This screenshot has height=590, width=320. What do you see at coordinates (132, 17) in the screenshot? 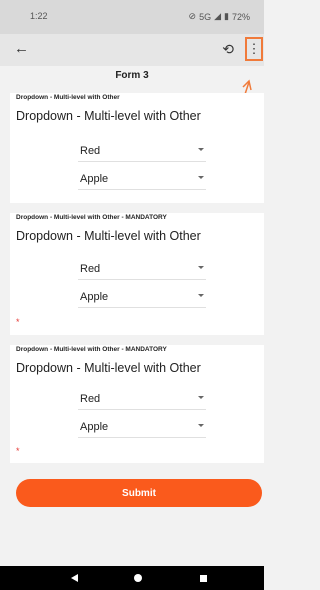
I see `status-bar: 1:22 ⊘ 5G ◢ ▮ 72%` at bounding box center [132, 17].